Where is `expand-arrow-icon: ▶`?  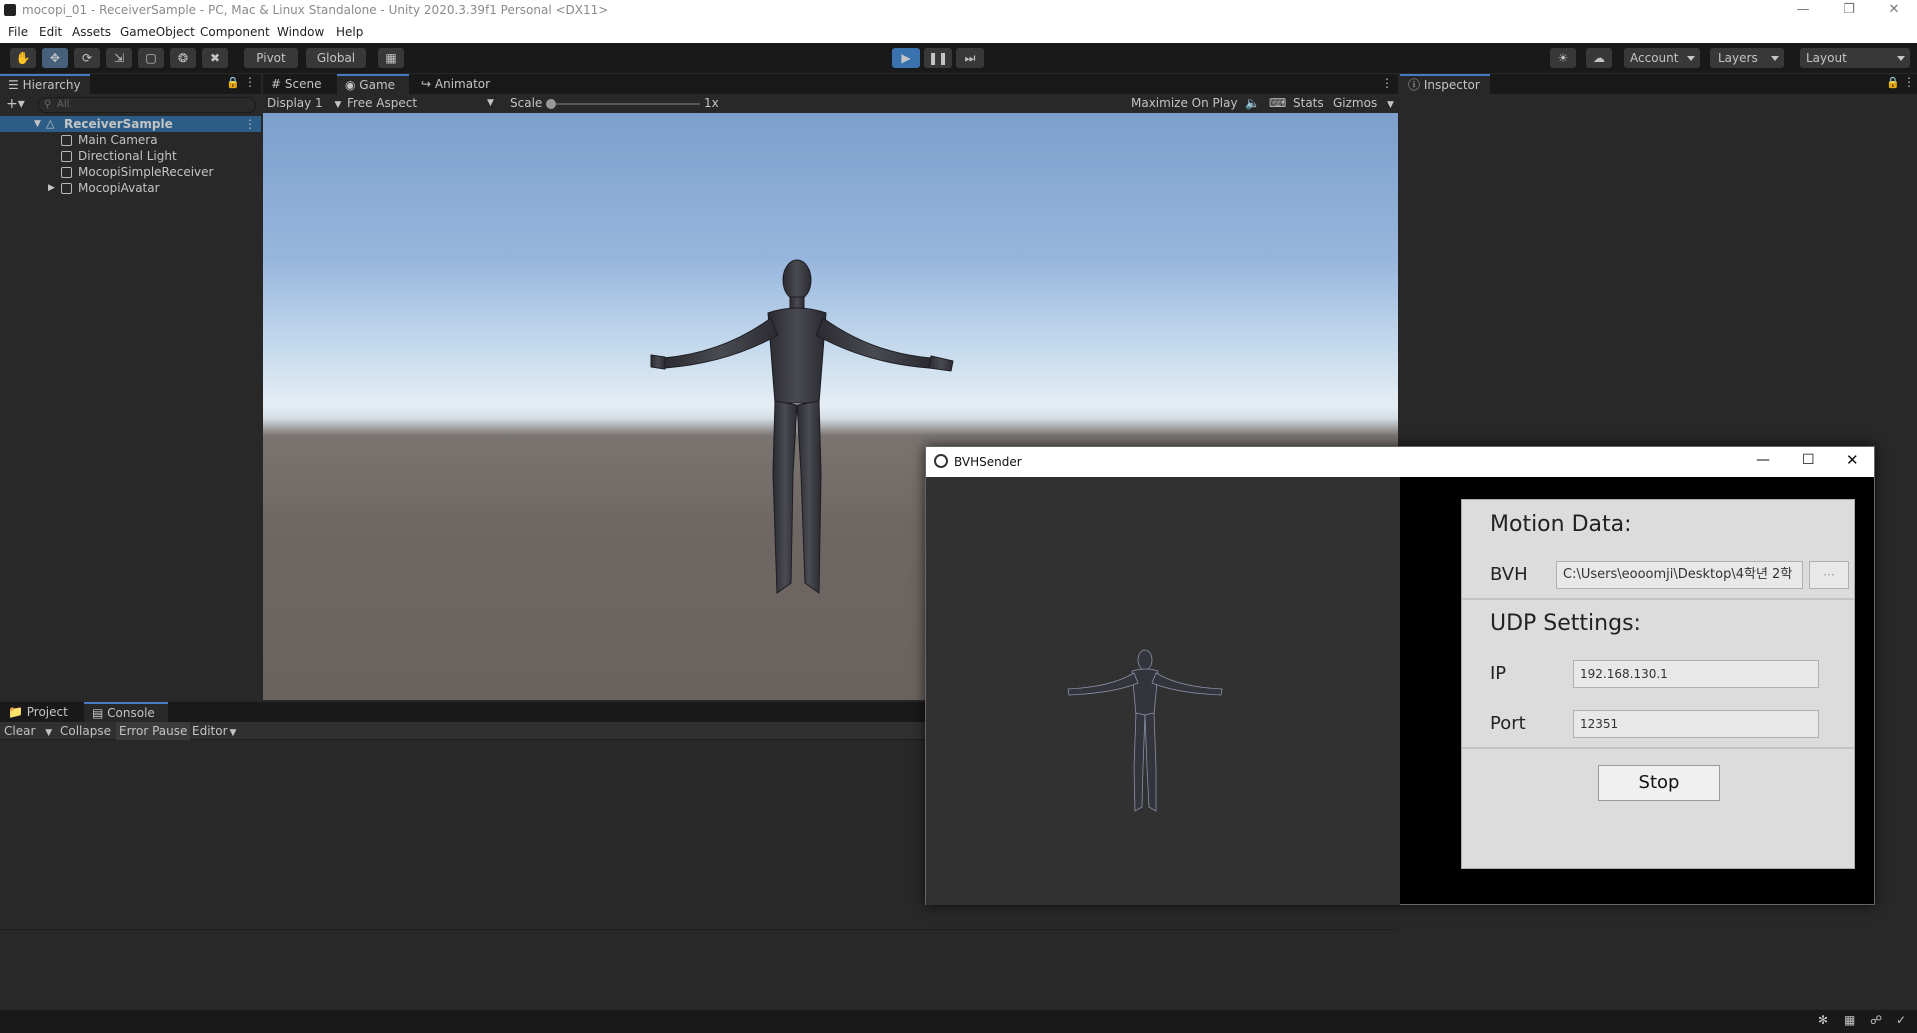
expand-arrow-icon: ▶ is located at coordinates (51, 188).